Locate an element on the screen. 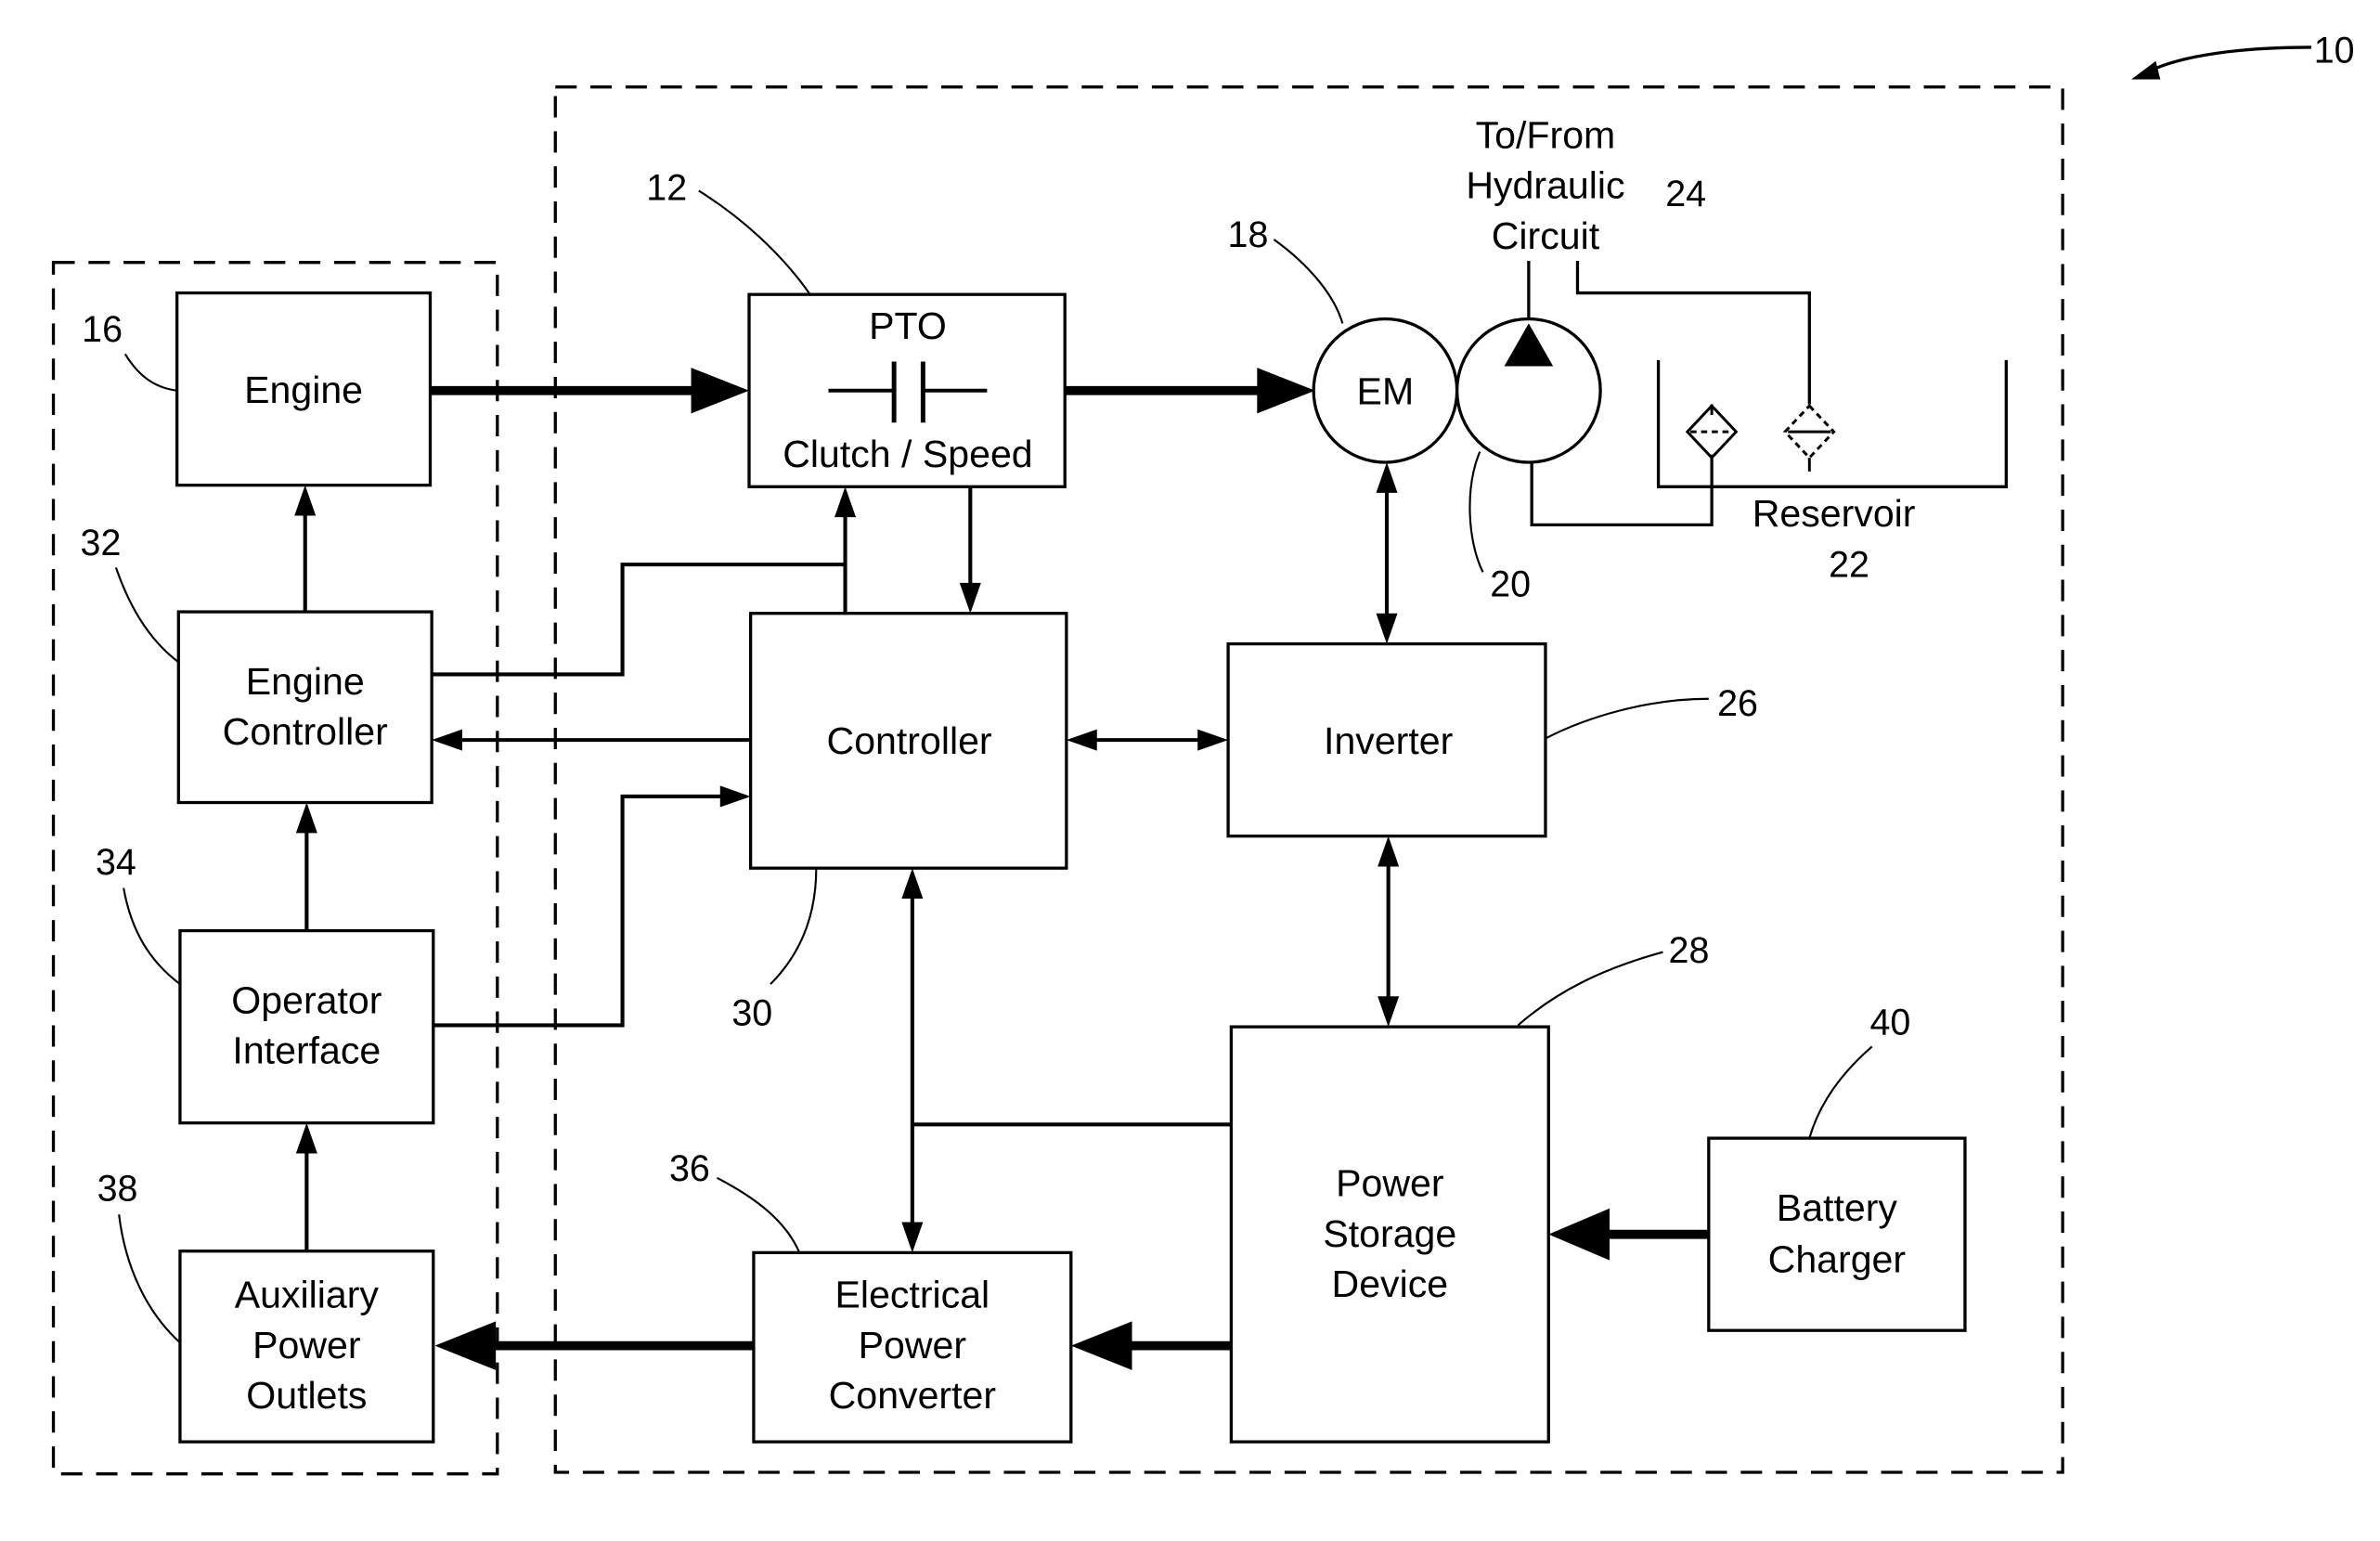 This screenshot has width=2380, height=1541. ref-label-20: 20 is located at coordinates (1510, 584).